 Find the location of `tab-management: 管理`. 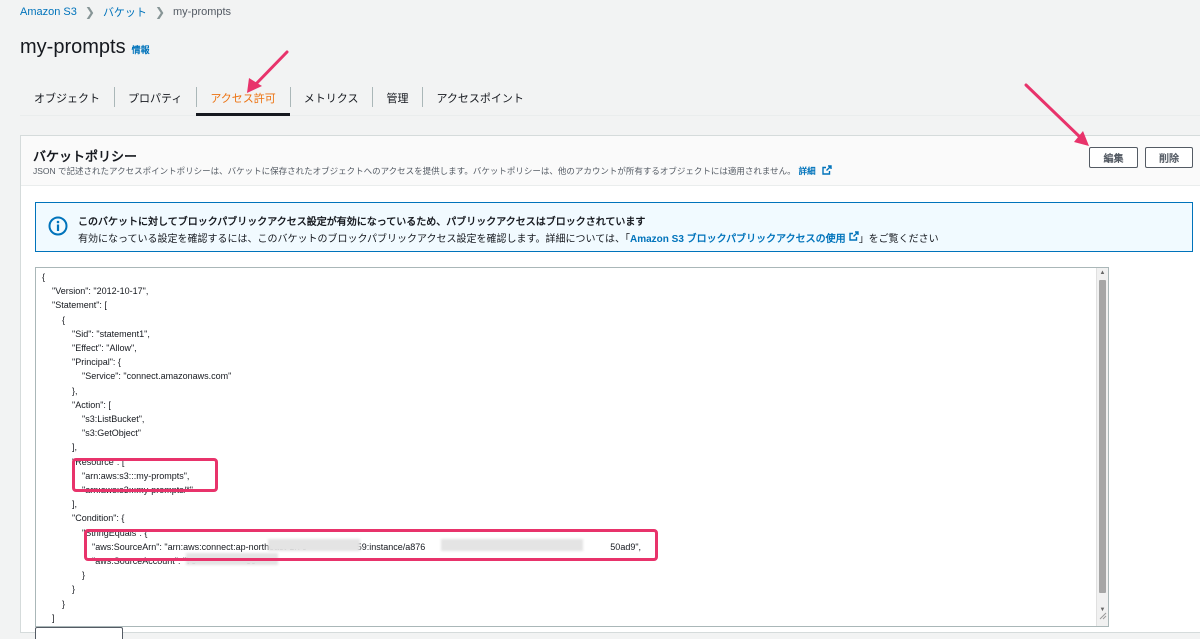

tab-management: 管理 is located at coordinates (397, 97).